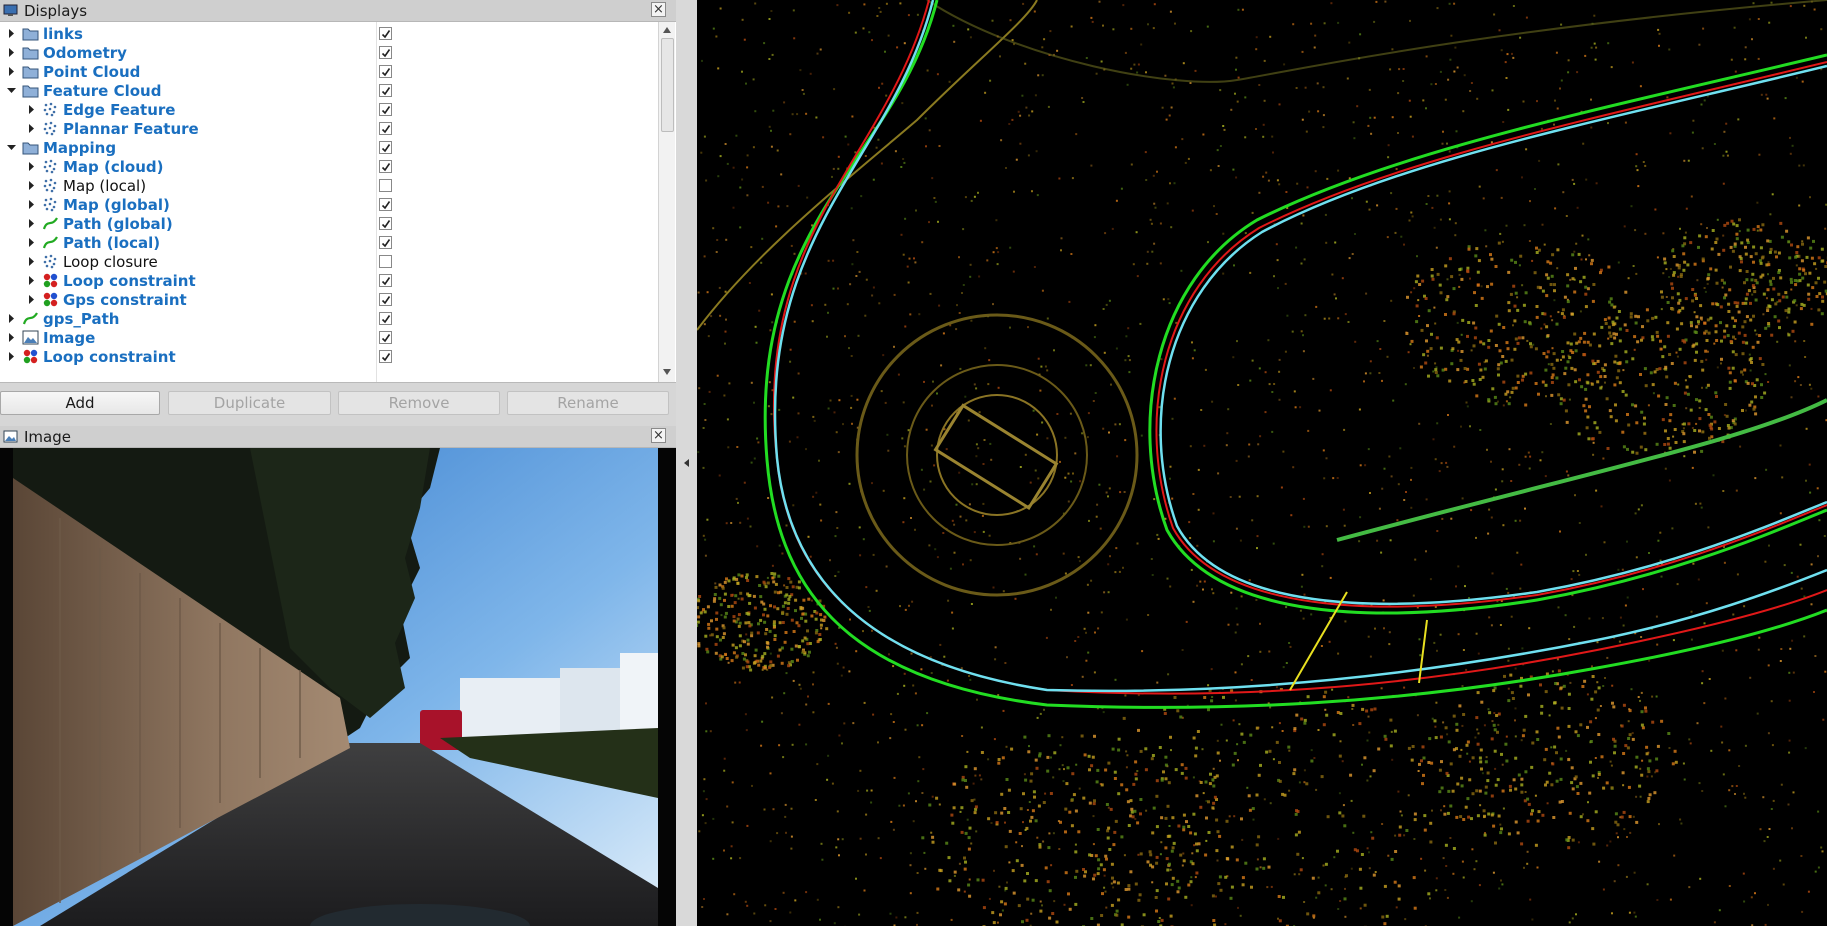 This screenshot has height=926, width=1827. Describe the element at coordinates (338, 11) in the screenshot. I see `displays-titlebar: Displays ×` at that location.